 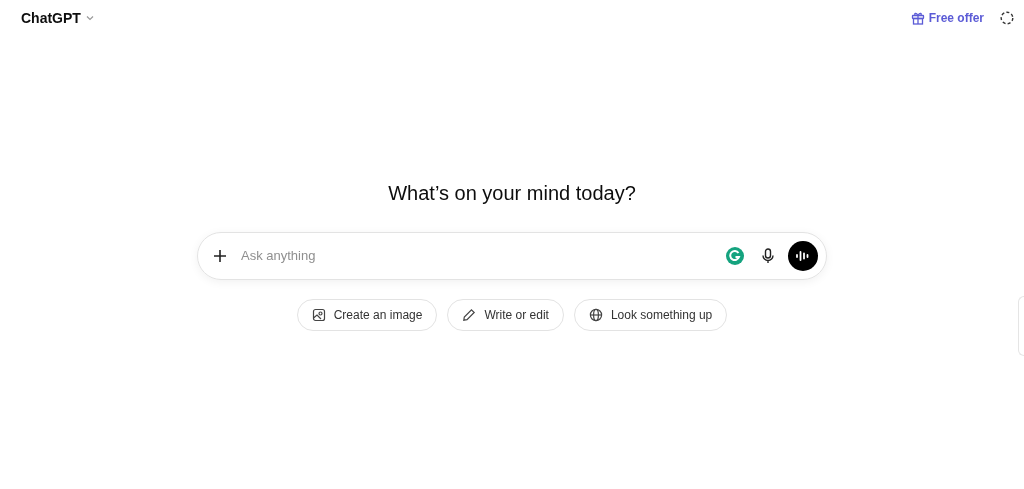 I want to click on microphone-icon, so click(x=768, y=256).